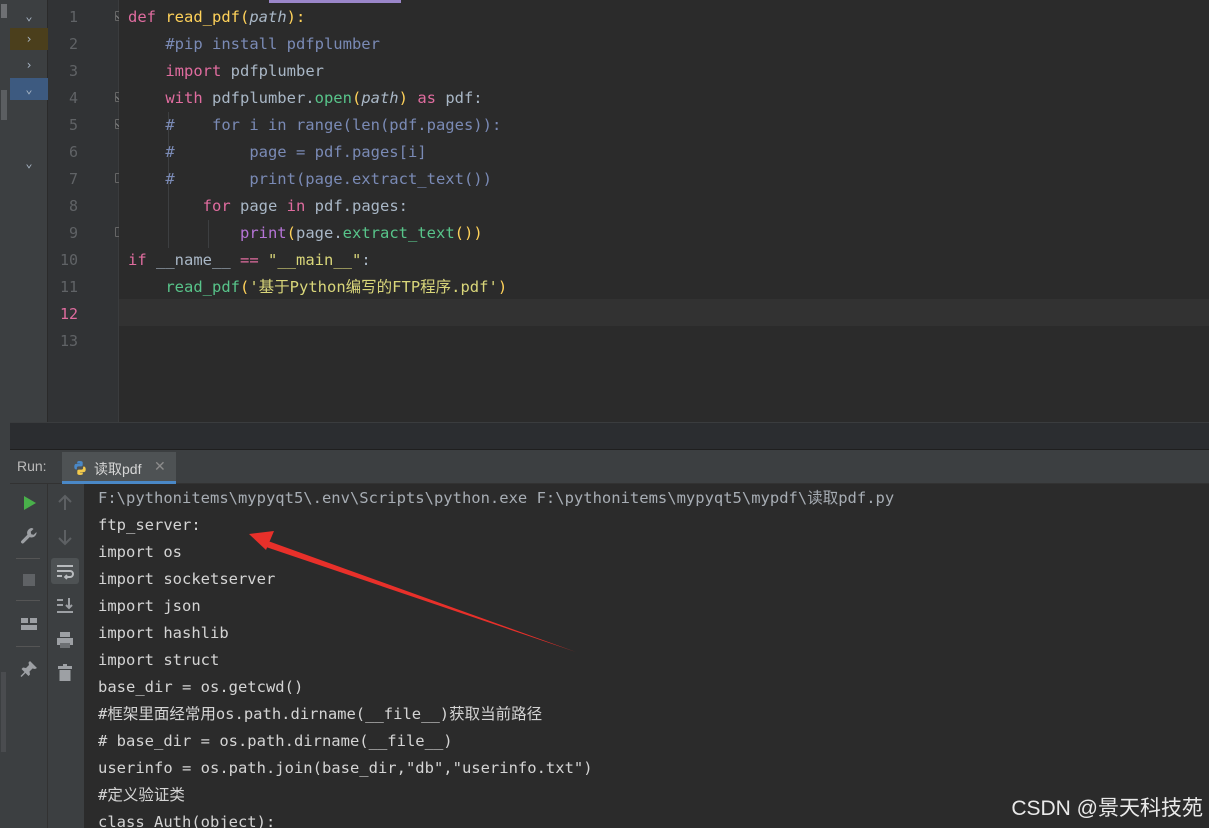  What do you see at coordinates (328, 179) in the screenshot?
I see `comment: # print(page.extract_text())` at bounding box center [328, 179].